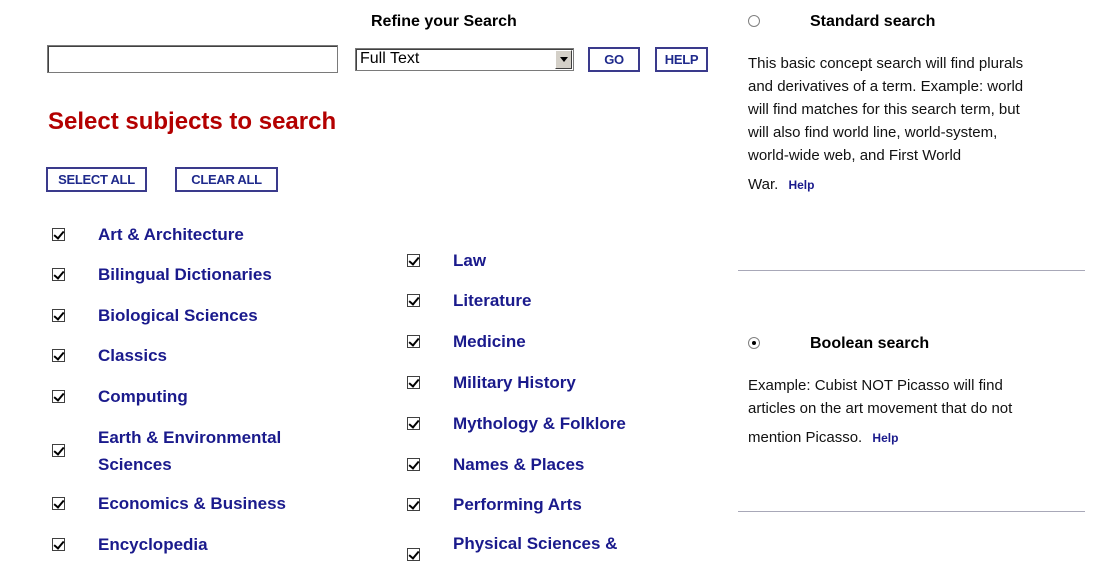  What do you see at coordinates (413, 423) in the screenshot?
I see `checkbox-mythology-folklore` at bounding box center [413, 423].